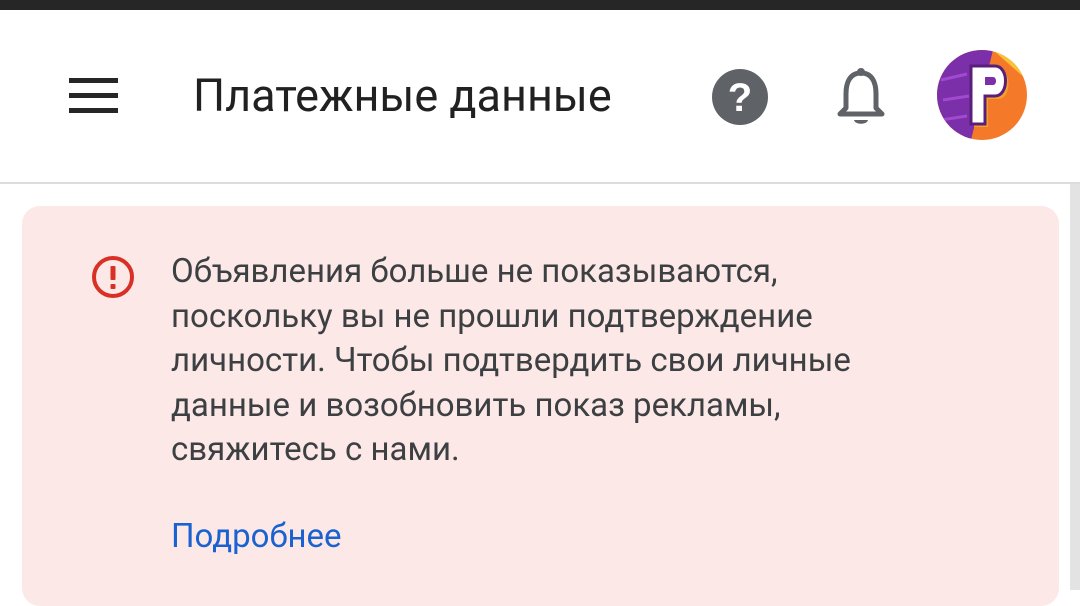  I want to click on page-title: Платежные данные, so click(402, 95).